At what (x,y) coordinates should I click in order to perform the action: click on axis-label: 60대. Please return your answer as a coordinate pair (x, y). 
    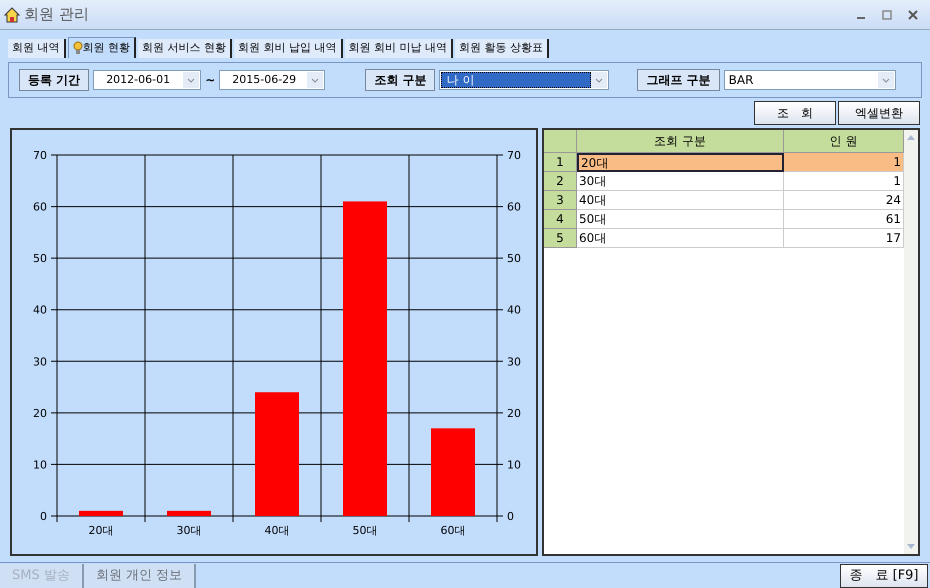
    Looking at the image, I should click on (453, 530).